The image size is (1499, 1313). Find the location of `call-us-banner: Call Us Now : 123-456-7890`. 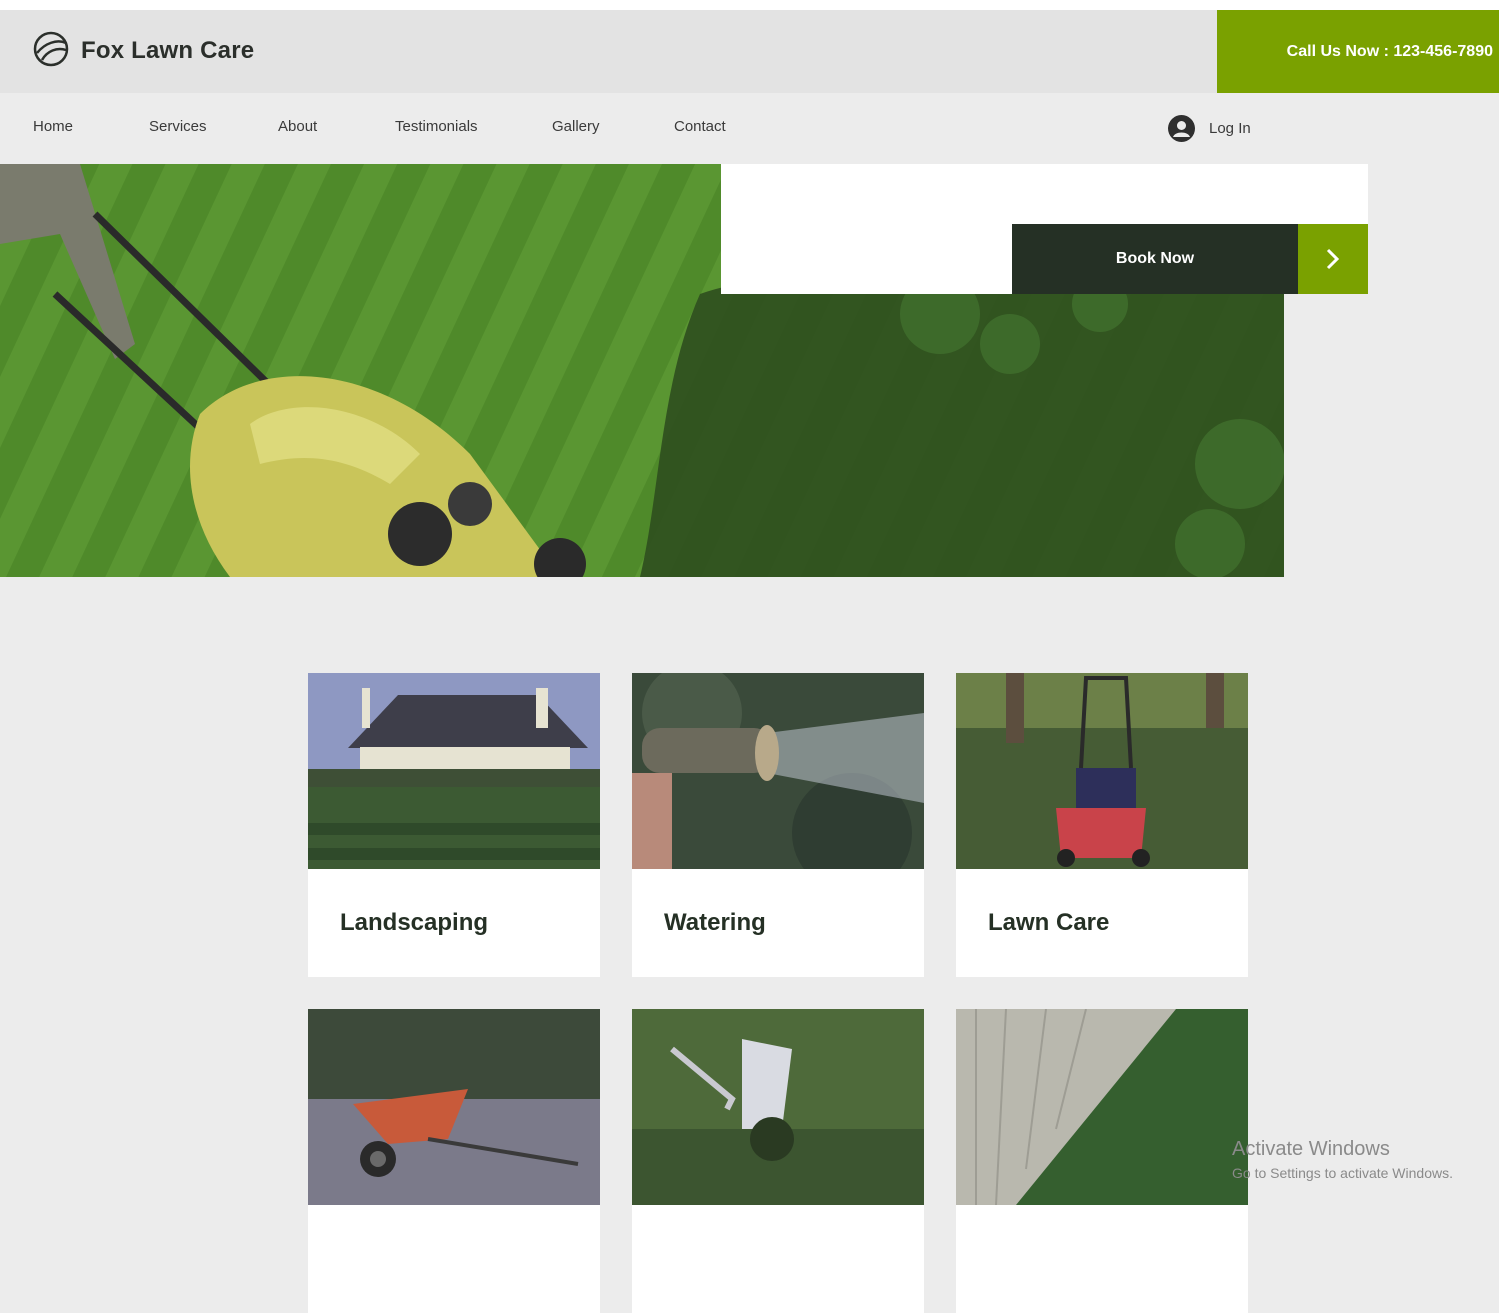

call-us-banner: Call Us Now : 123-456-7890 is located at coordinates (1358, 51).